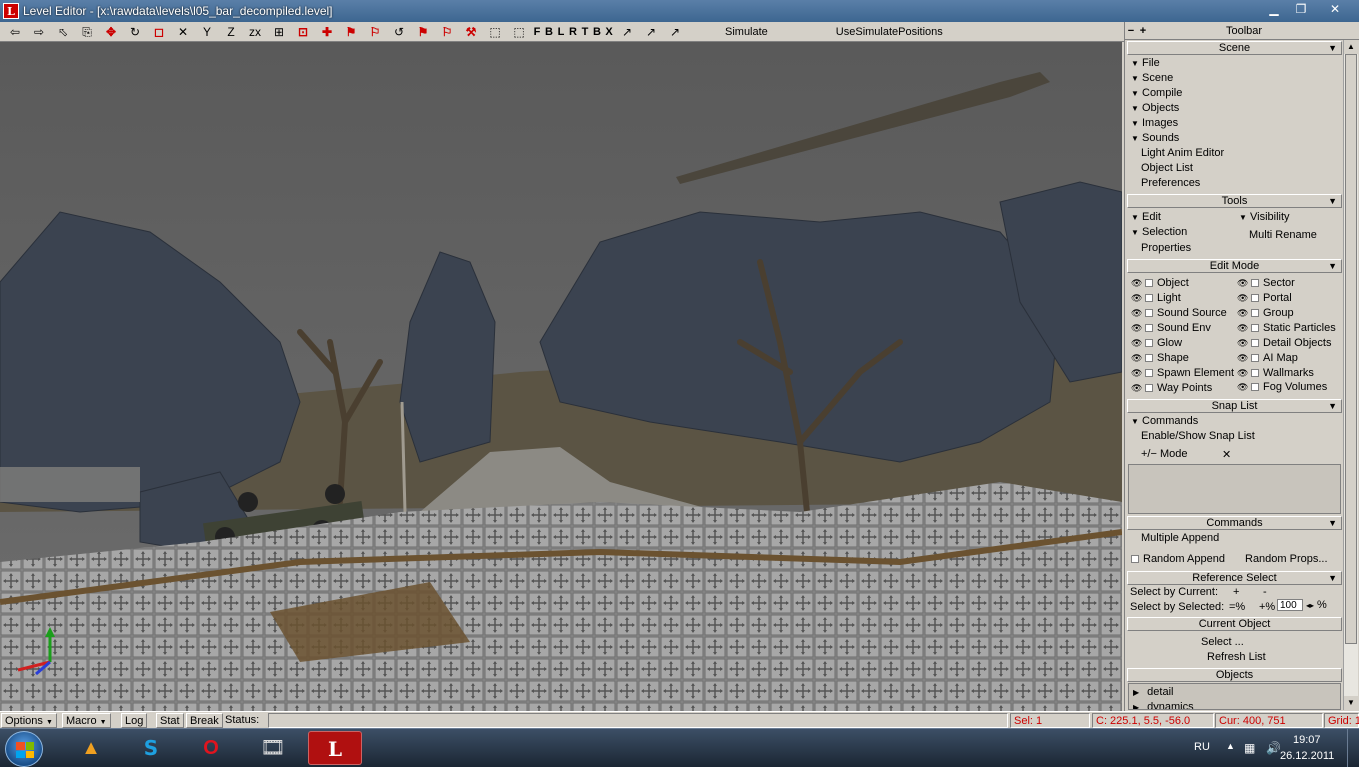  I want to click on snap-clear-button: ✕, so click(1226, 454).